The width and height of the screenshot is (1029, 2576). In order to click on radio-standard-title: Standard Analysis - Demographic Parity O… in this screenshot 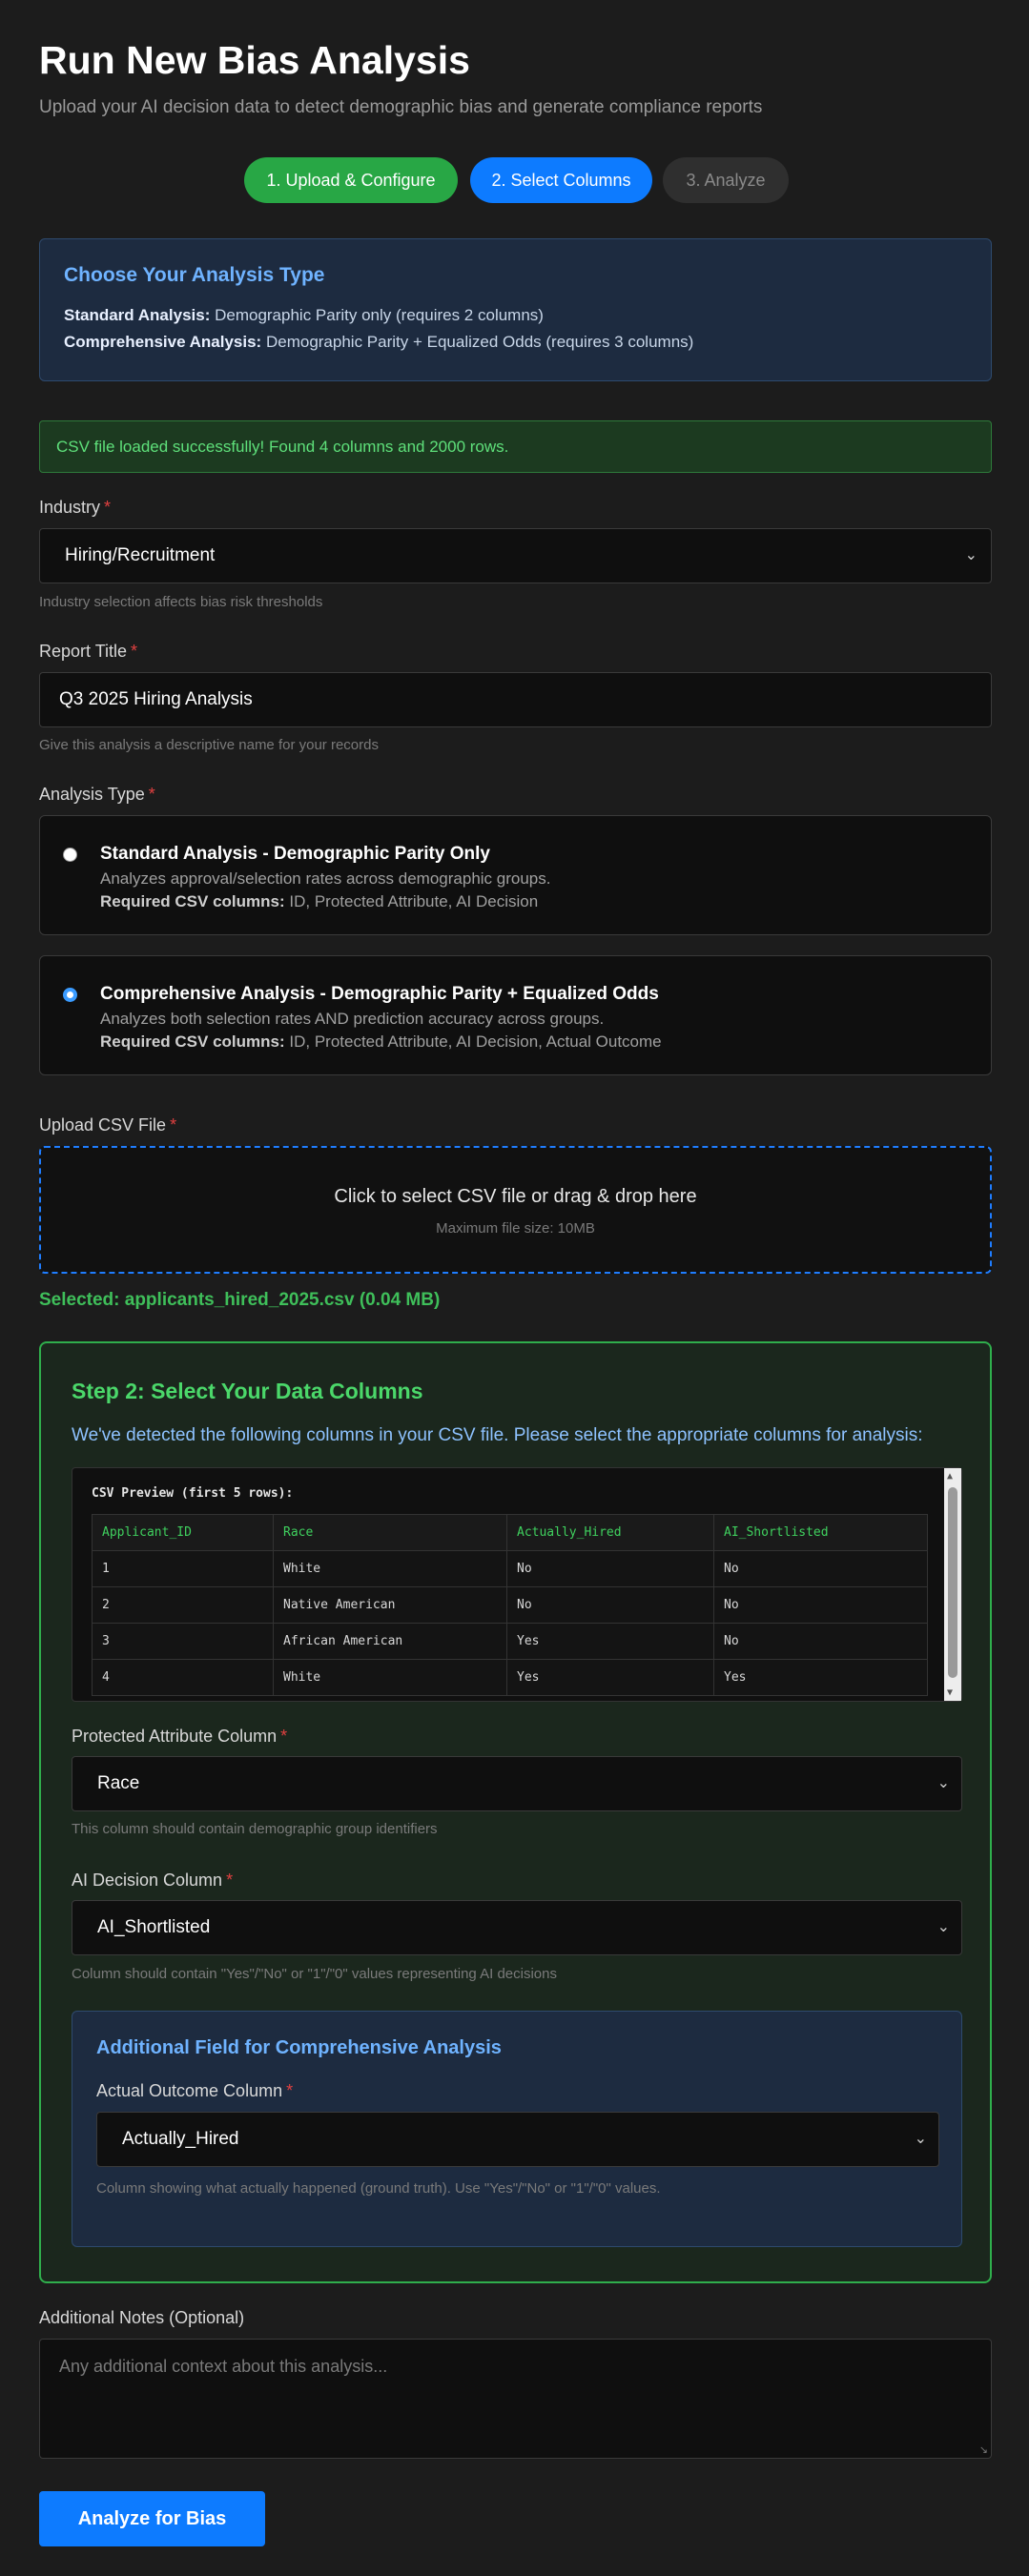, I will do `click(295, 854)`.